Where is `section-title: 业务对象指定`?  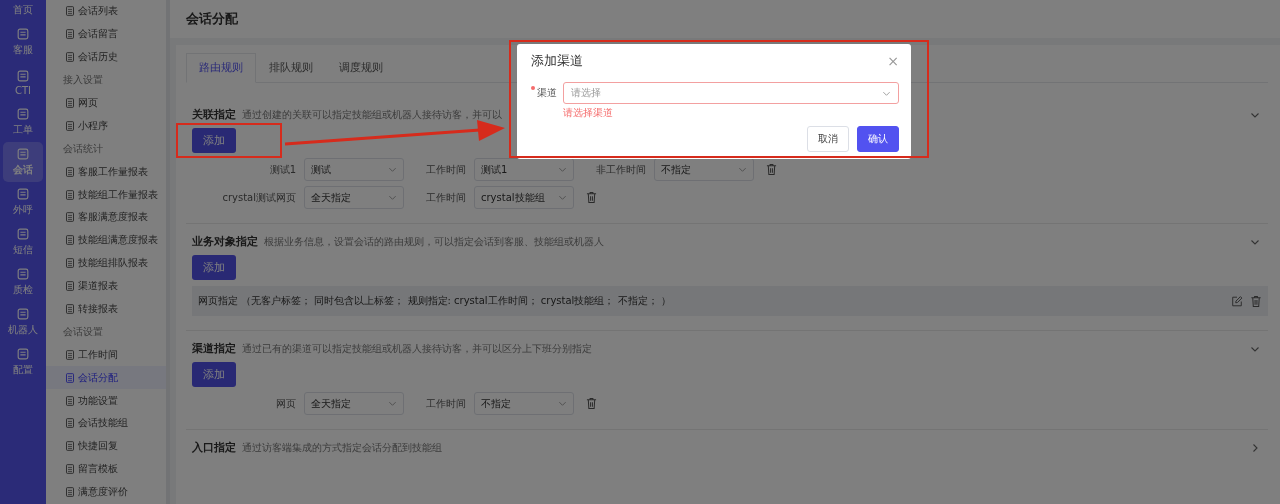
section-title: 业务对象指定 is located at coordinates (225, 241).